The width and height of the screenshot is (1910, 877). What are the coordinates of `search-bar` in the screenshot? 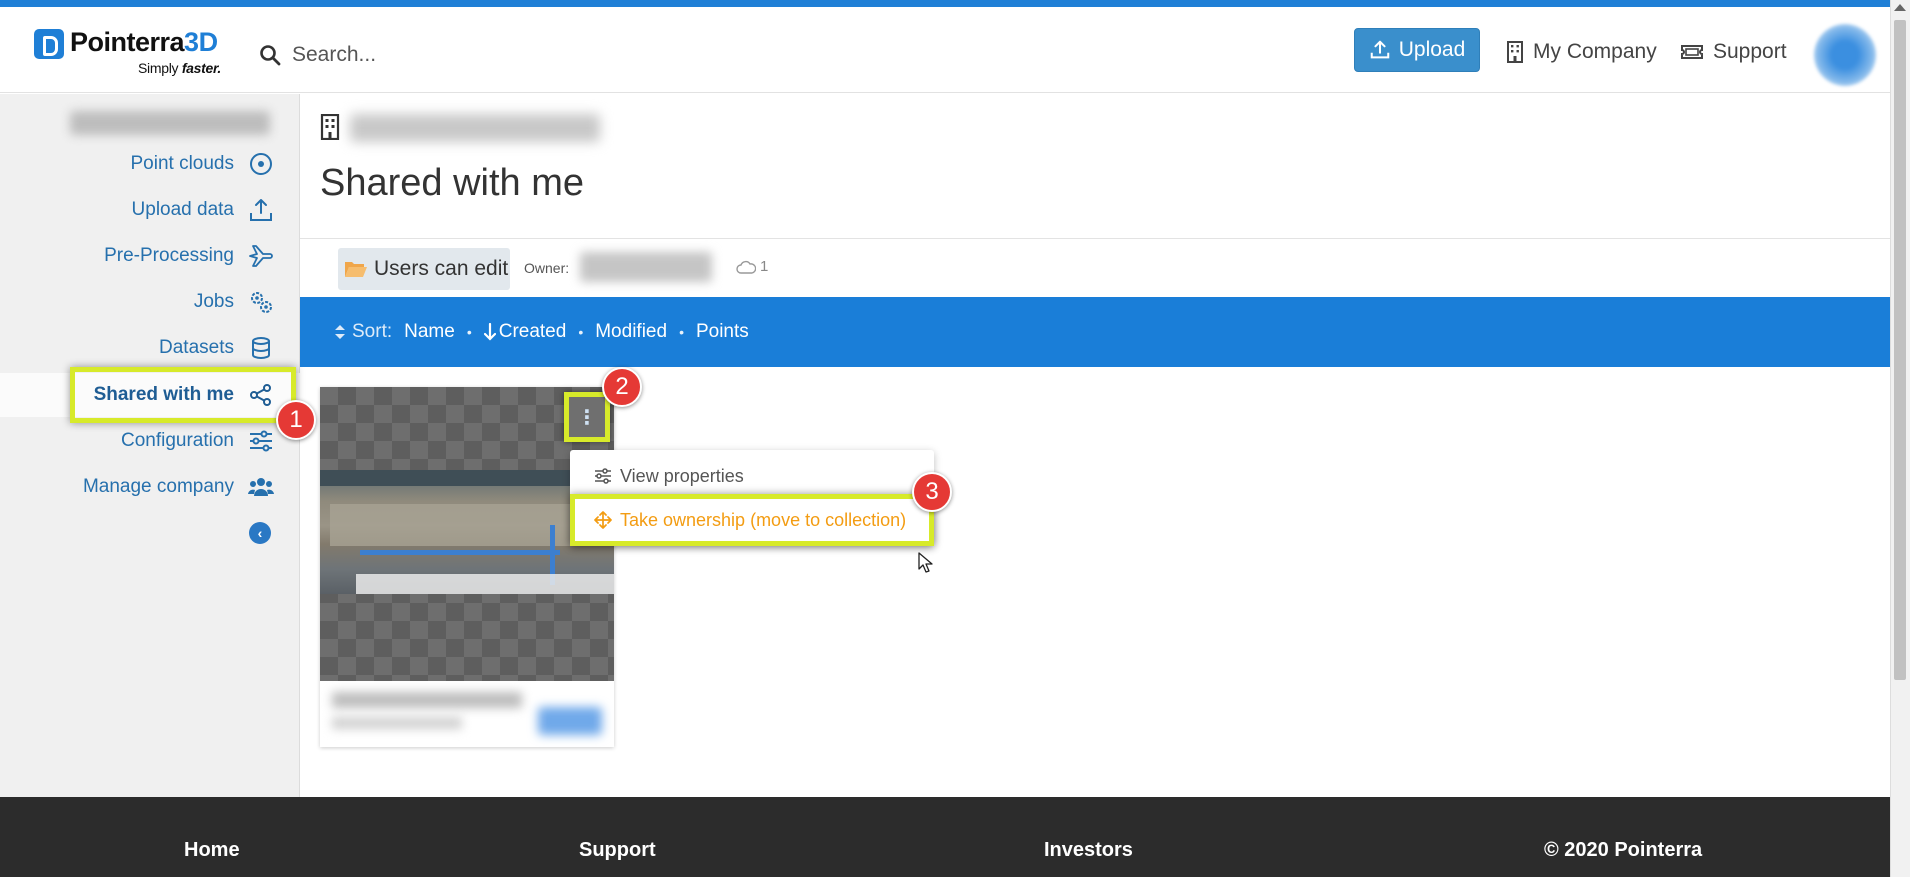 It's located at (408, 55).